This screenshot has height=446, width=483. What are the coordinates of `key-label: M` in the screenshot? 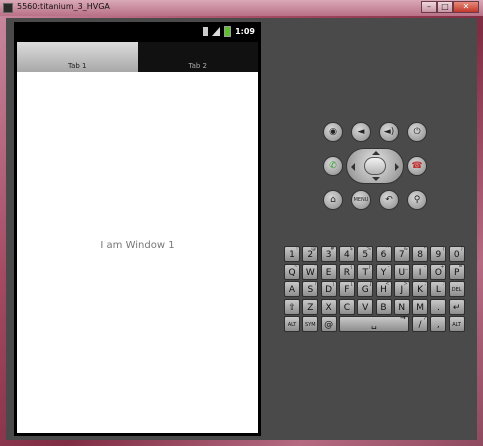 It's located at (420, 307).